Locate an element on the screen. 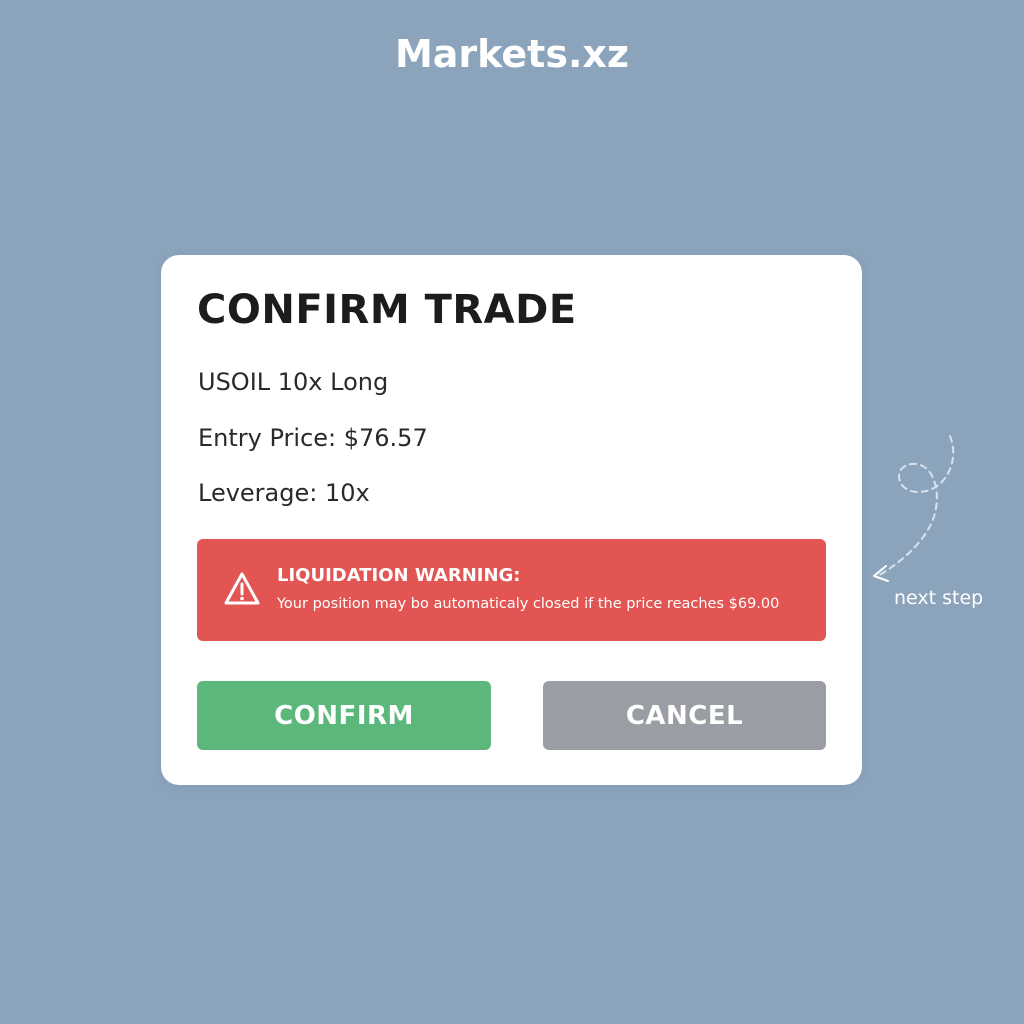 This screenshot has width=1024, height=1024. next-step-label: next step is located at coordinates (939, 598).